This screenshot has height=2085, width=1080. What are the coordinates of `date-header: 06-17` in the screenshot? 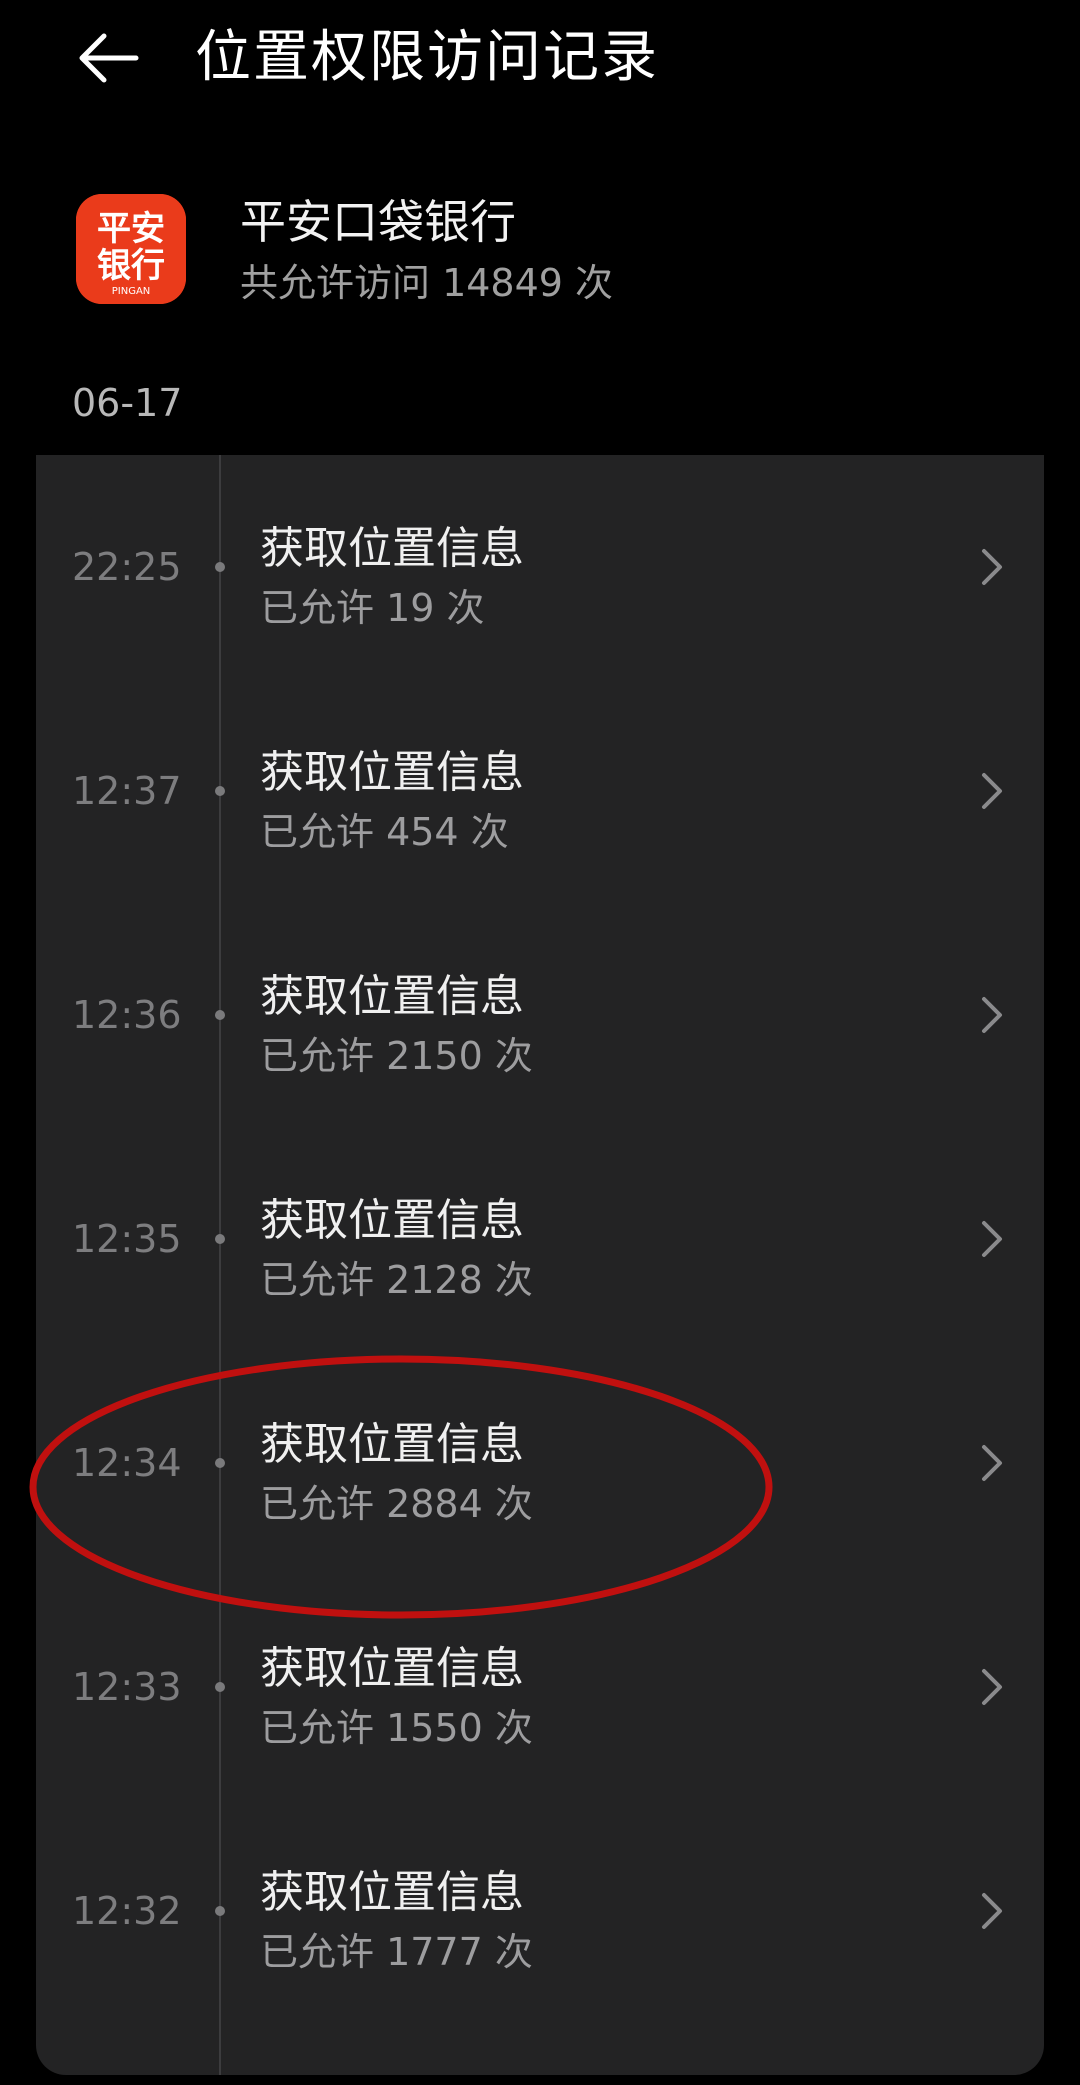 It's located at (127, 403).